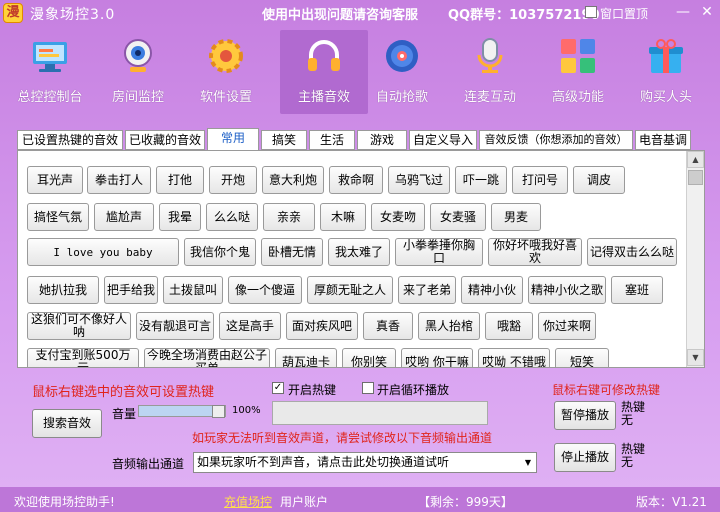  What do you see at coordinates (137, 97) in the screenshot?
I see `nav-label: 房间监控` at bounding box center [137, 97].